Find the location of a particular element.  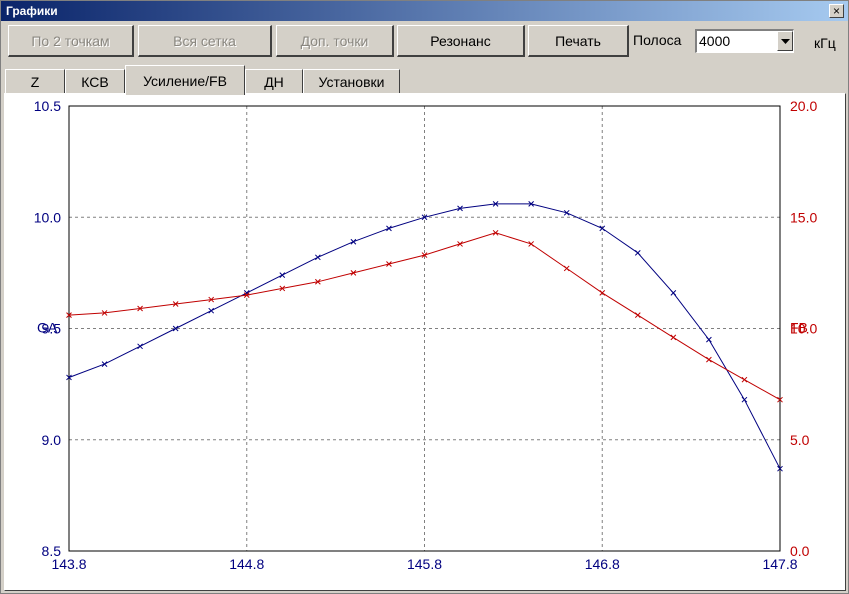

band-dropdown-button is located at coordinates (785, 41).